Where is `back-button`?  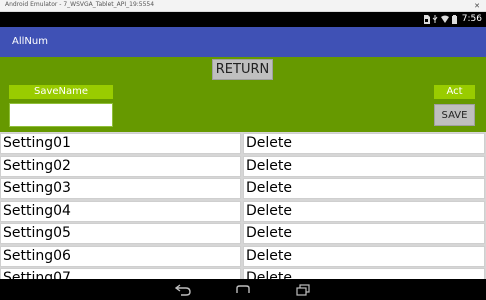 back-button is located at coordinates (183, 289).